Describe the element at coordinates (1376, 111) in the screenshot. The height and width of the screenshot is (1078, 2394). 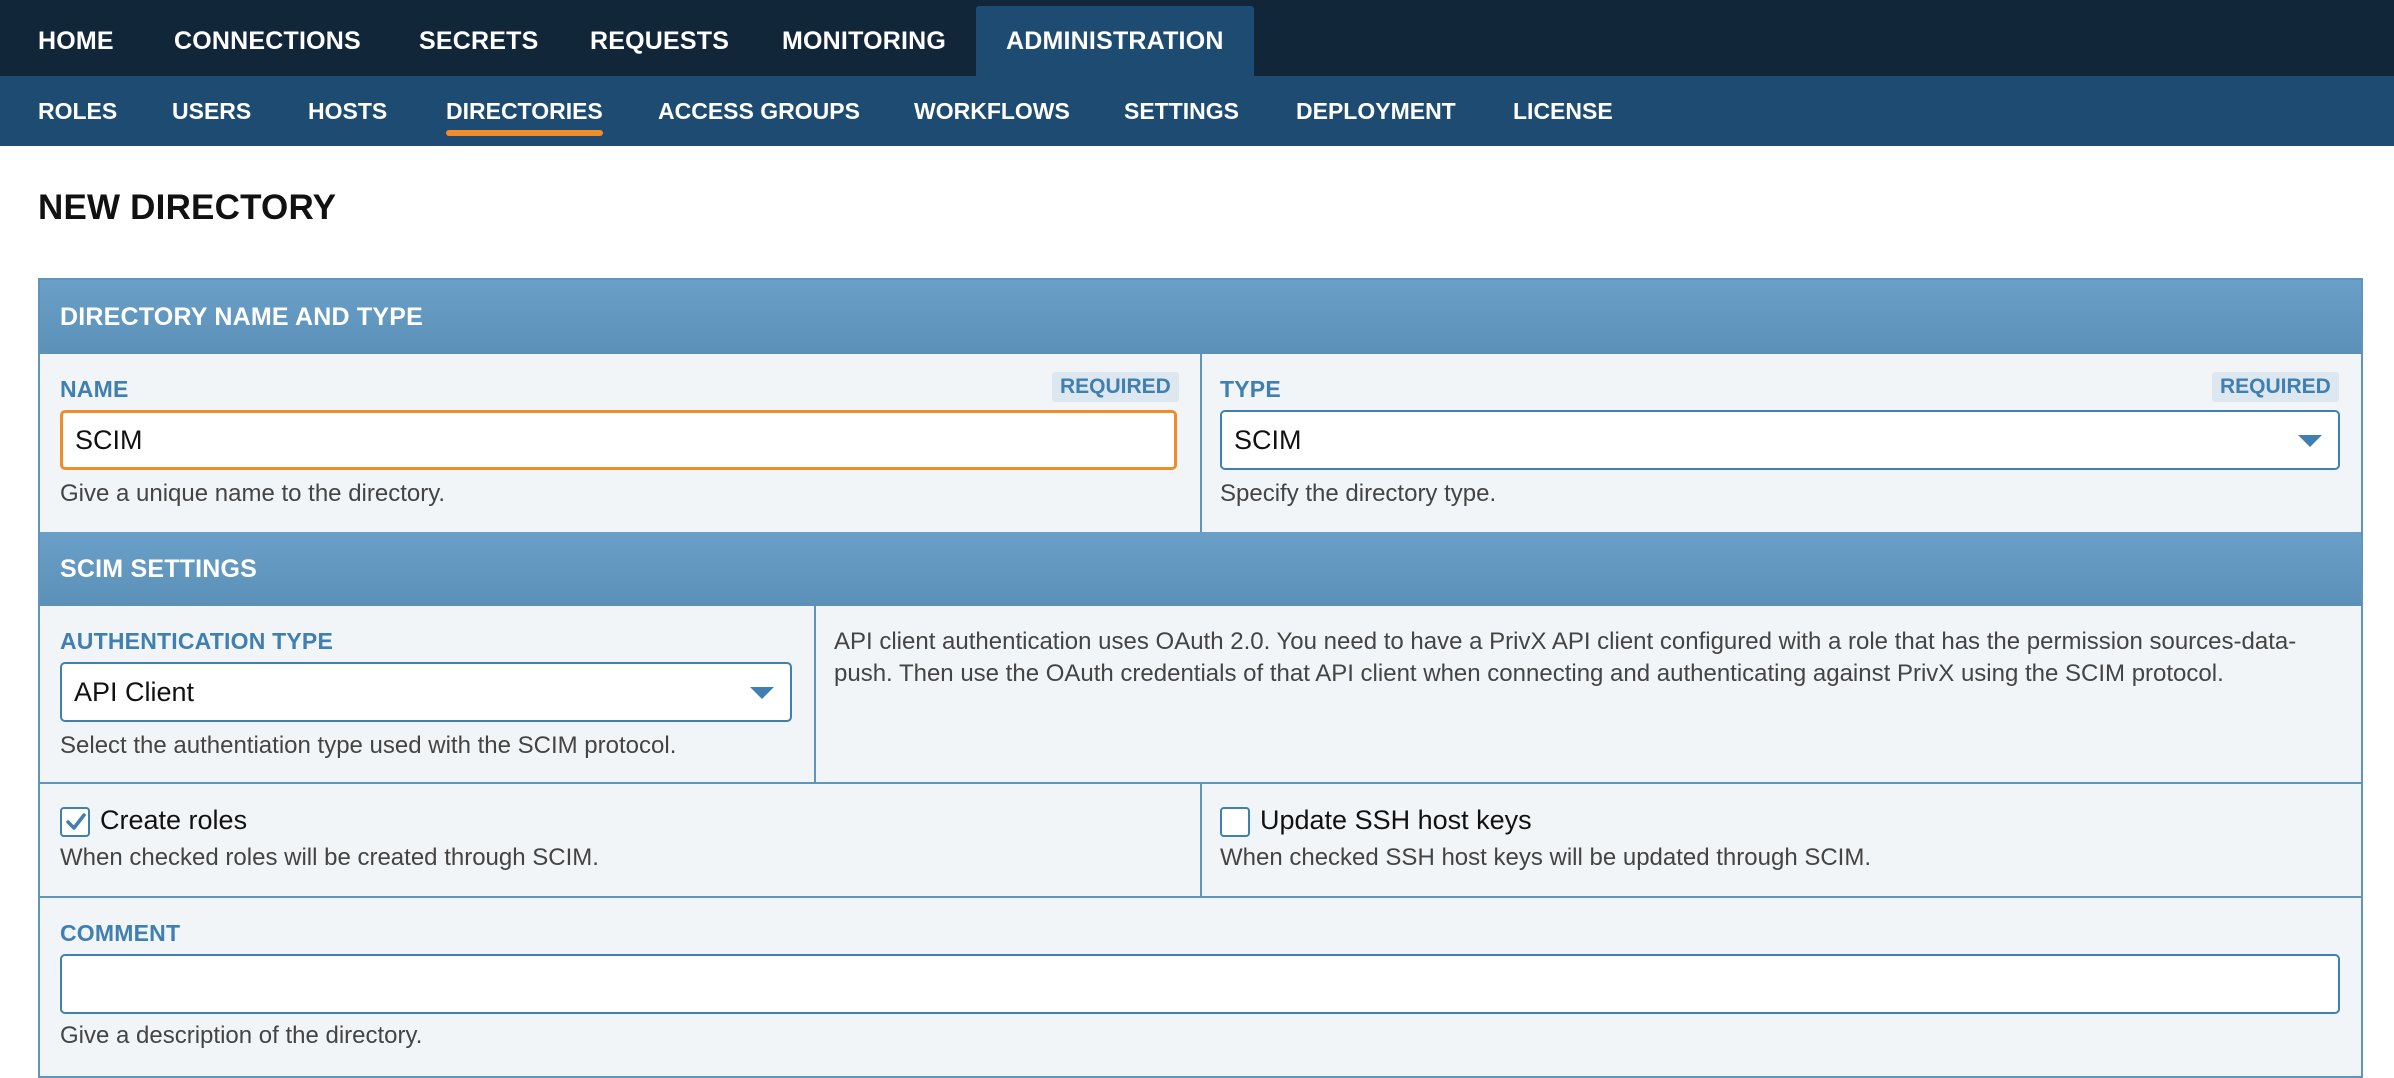
I see `subnav-deployment: DEPLOYMENT` at that location.